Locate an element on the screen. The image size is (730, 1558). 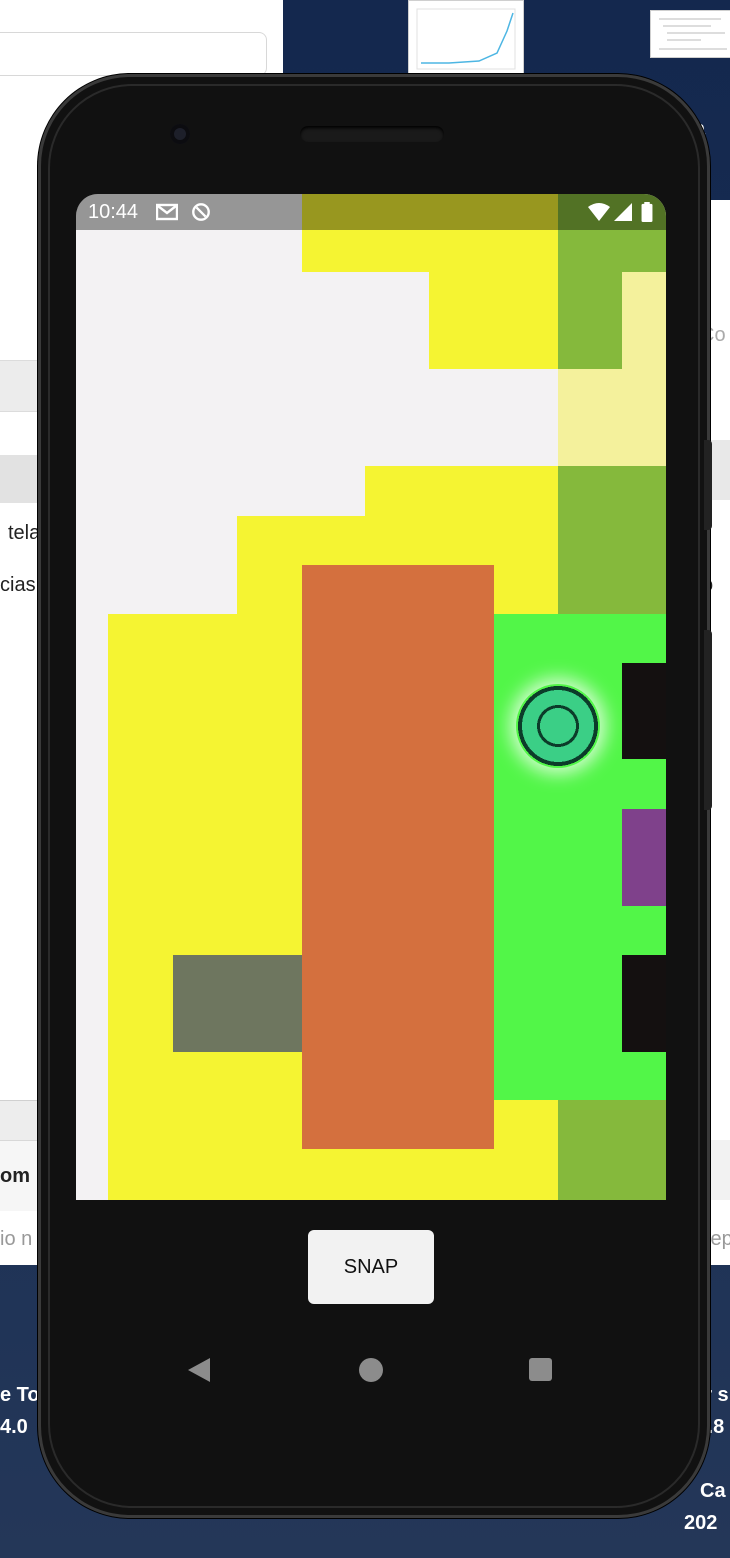
power-button is located at coordinates (708, 485).